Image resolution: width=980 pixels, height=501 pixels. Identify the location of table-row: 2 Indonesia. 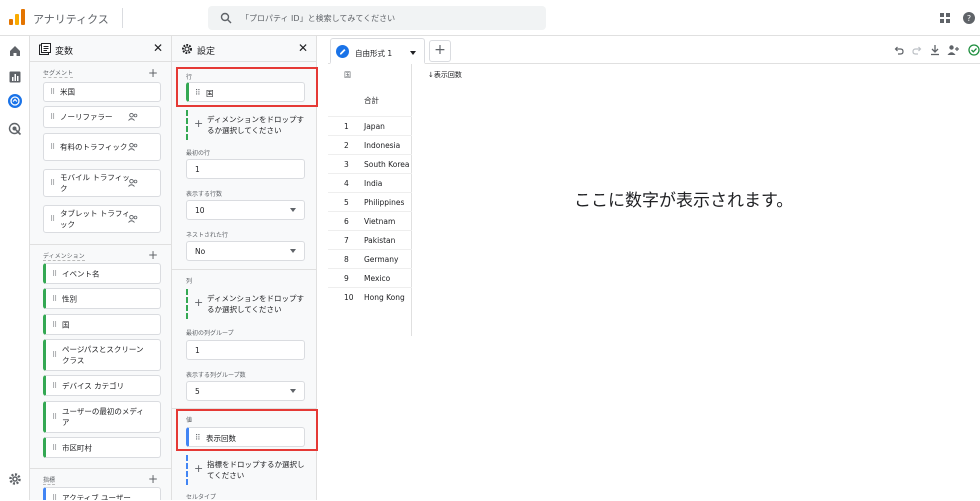
(370, 144).